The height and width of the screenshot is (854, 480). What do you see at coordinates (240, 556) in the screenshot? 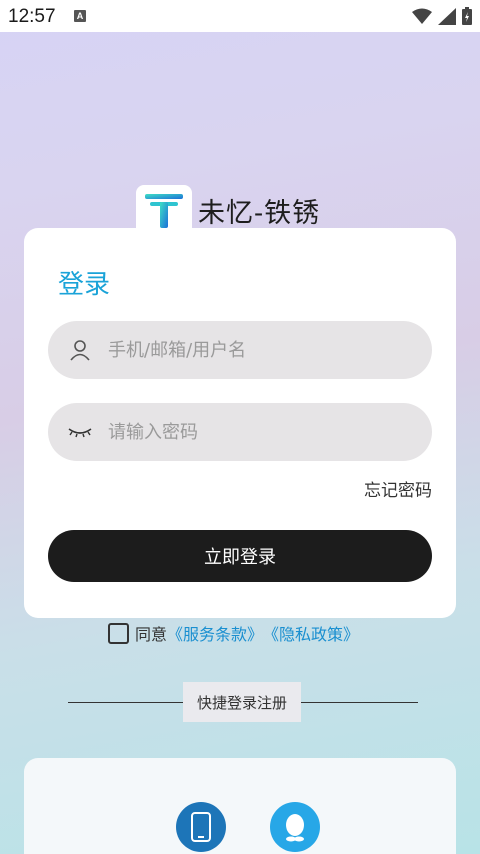
I see `login-button: 立即登录` at bounding box center [240, 556].